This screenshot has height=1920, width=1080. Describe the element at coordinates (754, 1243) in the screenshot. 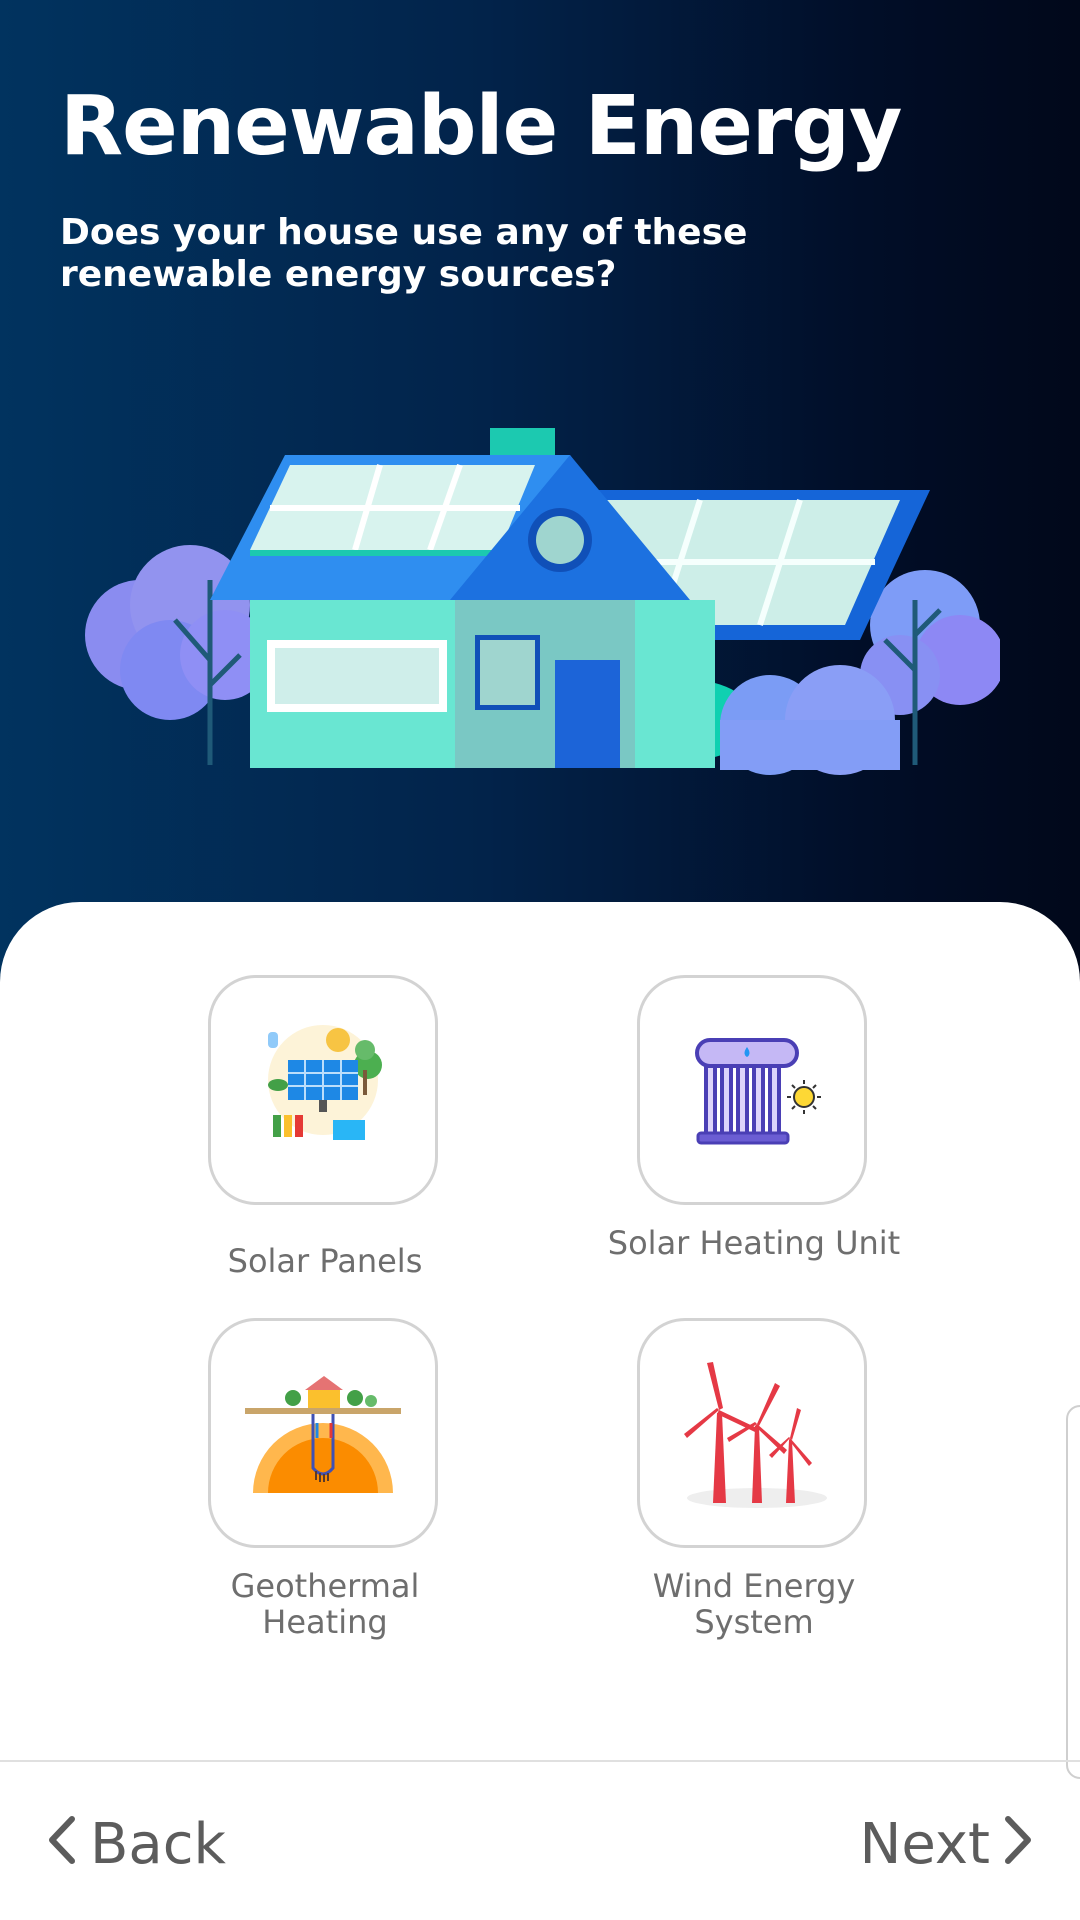

I see `option-label: Solar Heating Unit` at that location.